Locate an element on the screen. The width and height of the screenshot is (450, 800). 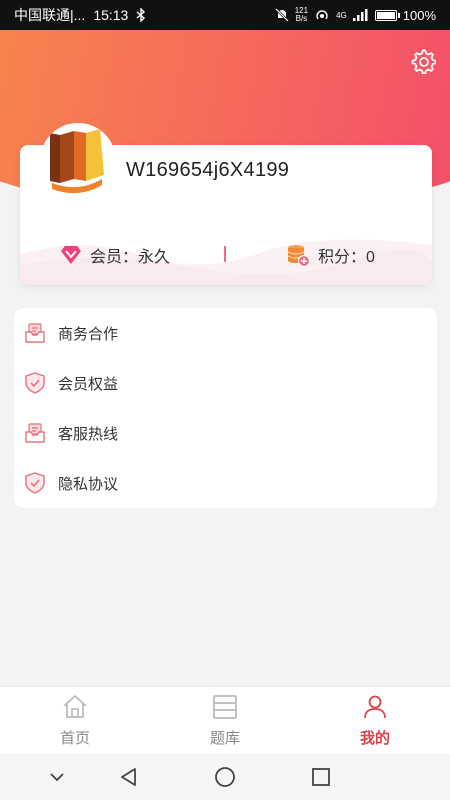
bottom-nav: 首页 题库 我的 is located at coordinates (225, 720).